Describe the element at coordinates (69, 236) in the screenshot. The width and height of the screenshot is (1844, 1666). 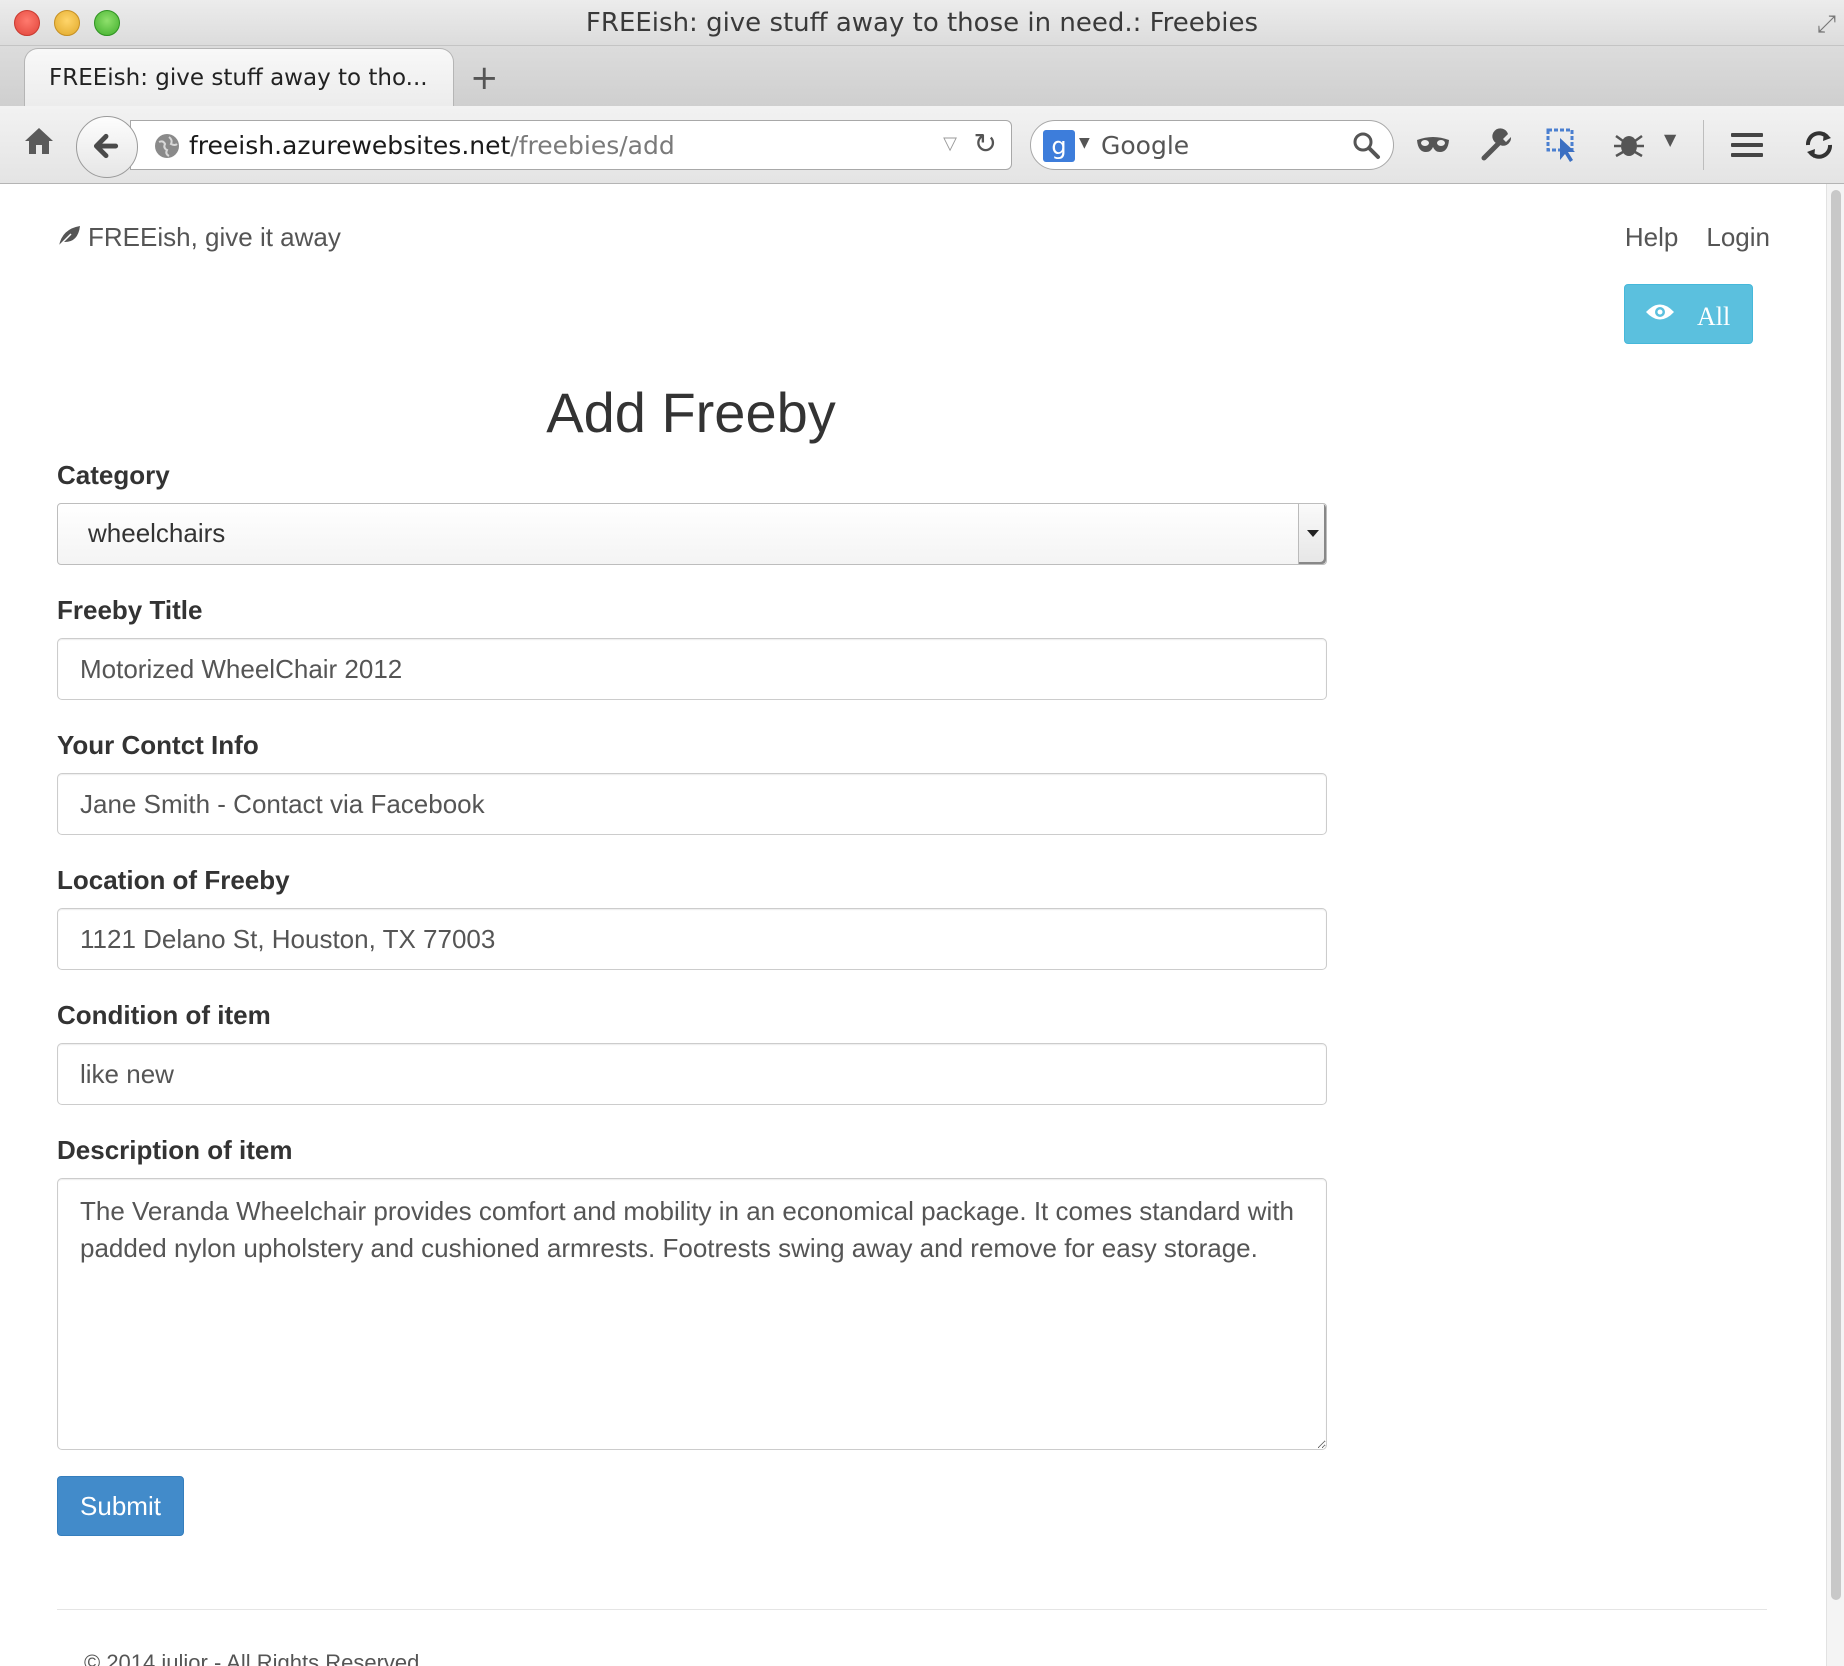
I see `leaf-icon` at that location.